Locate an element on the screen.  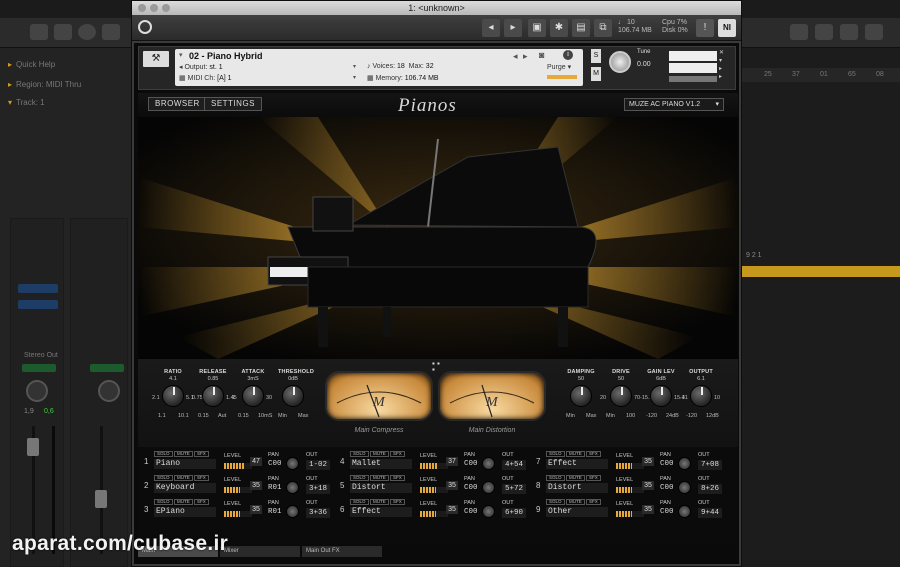
zoom-window-button is located at coordinates (166, 8).